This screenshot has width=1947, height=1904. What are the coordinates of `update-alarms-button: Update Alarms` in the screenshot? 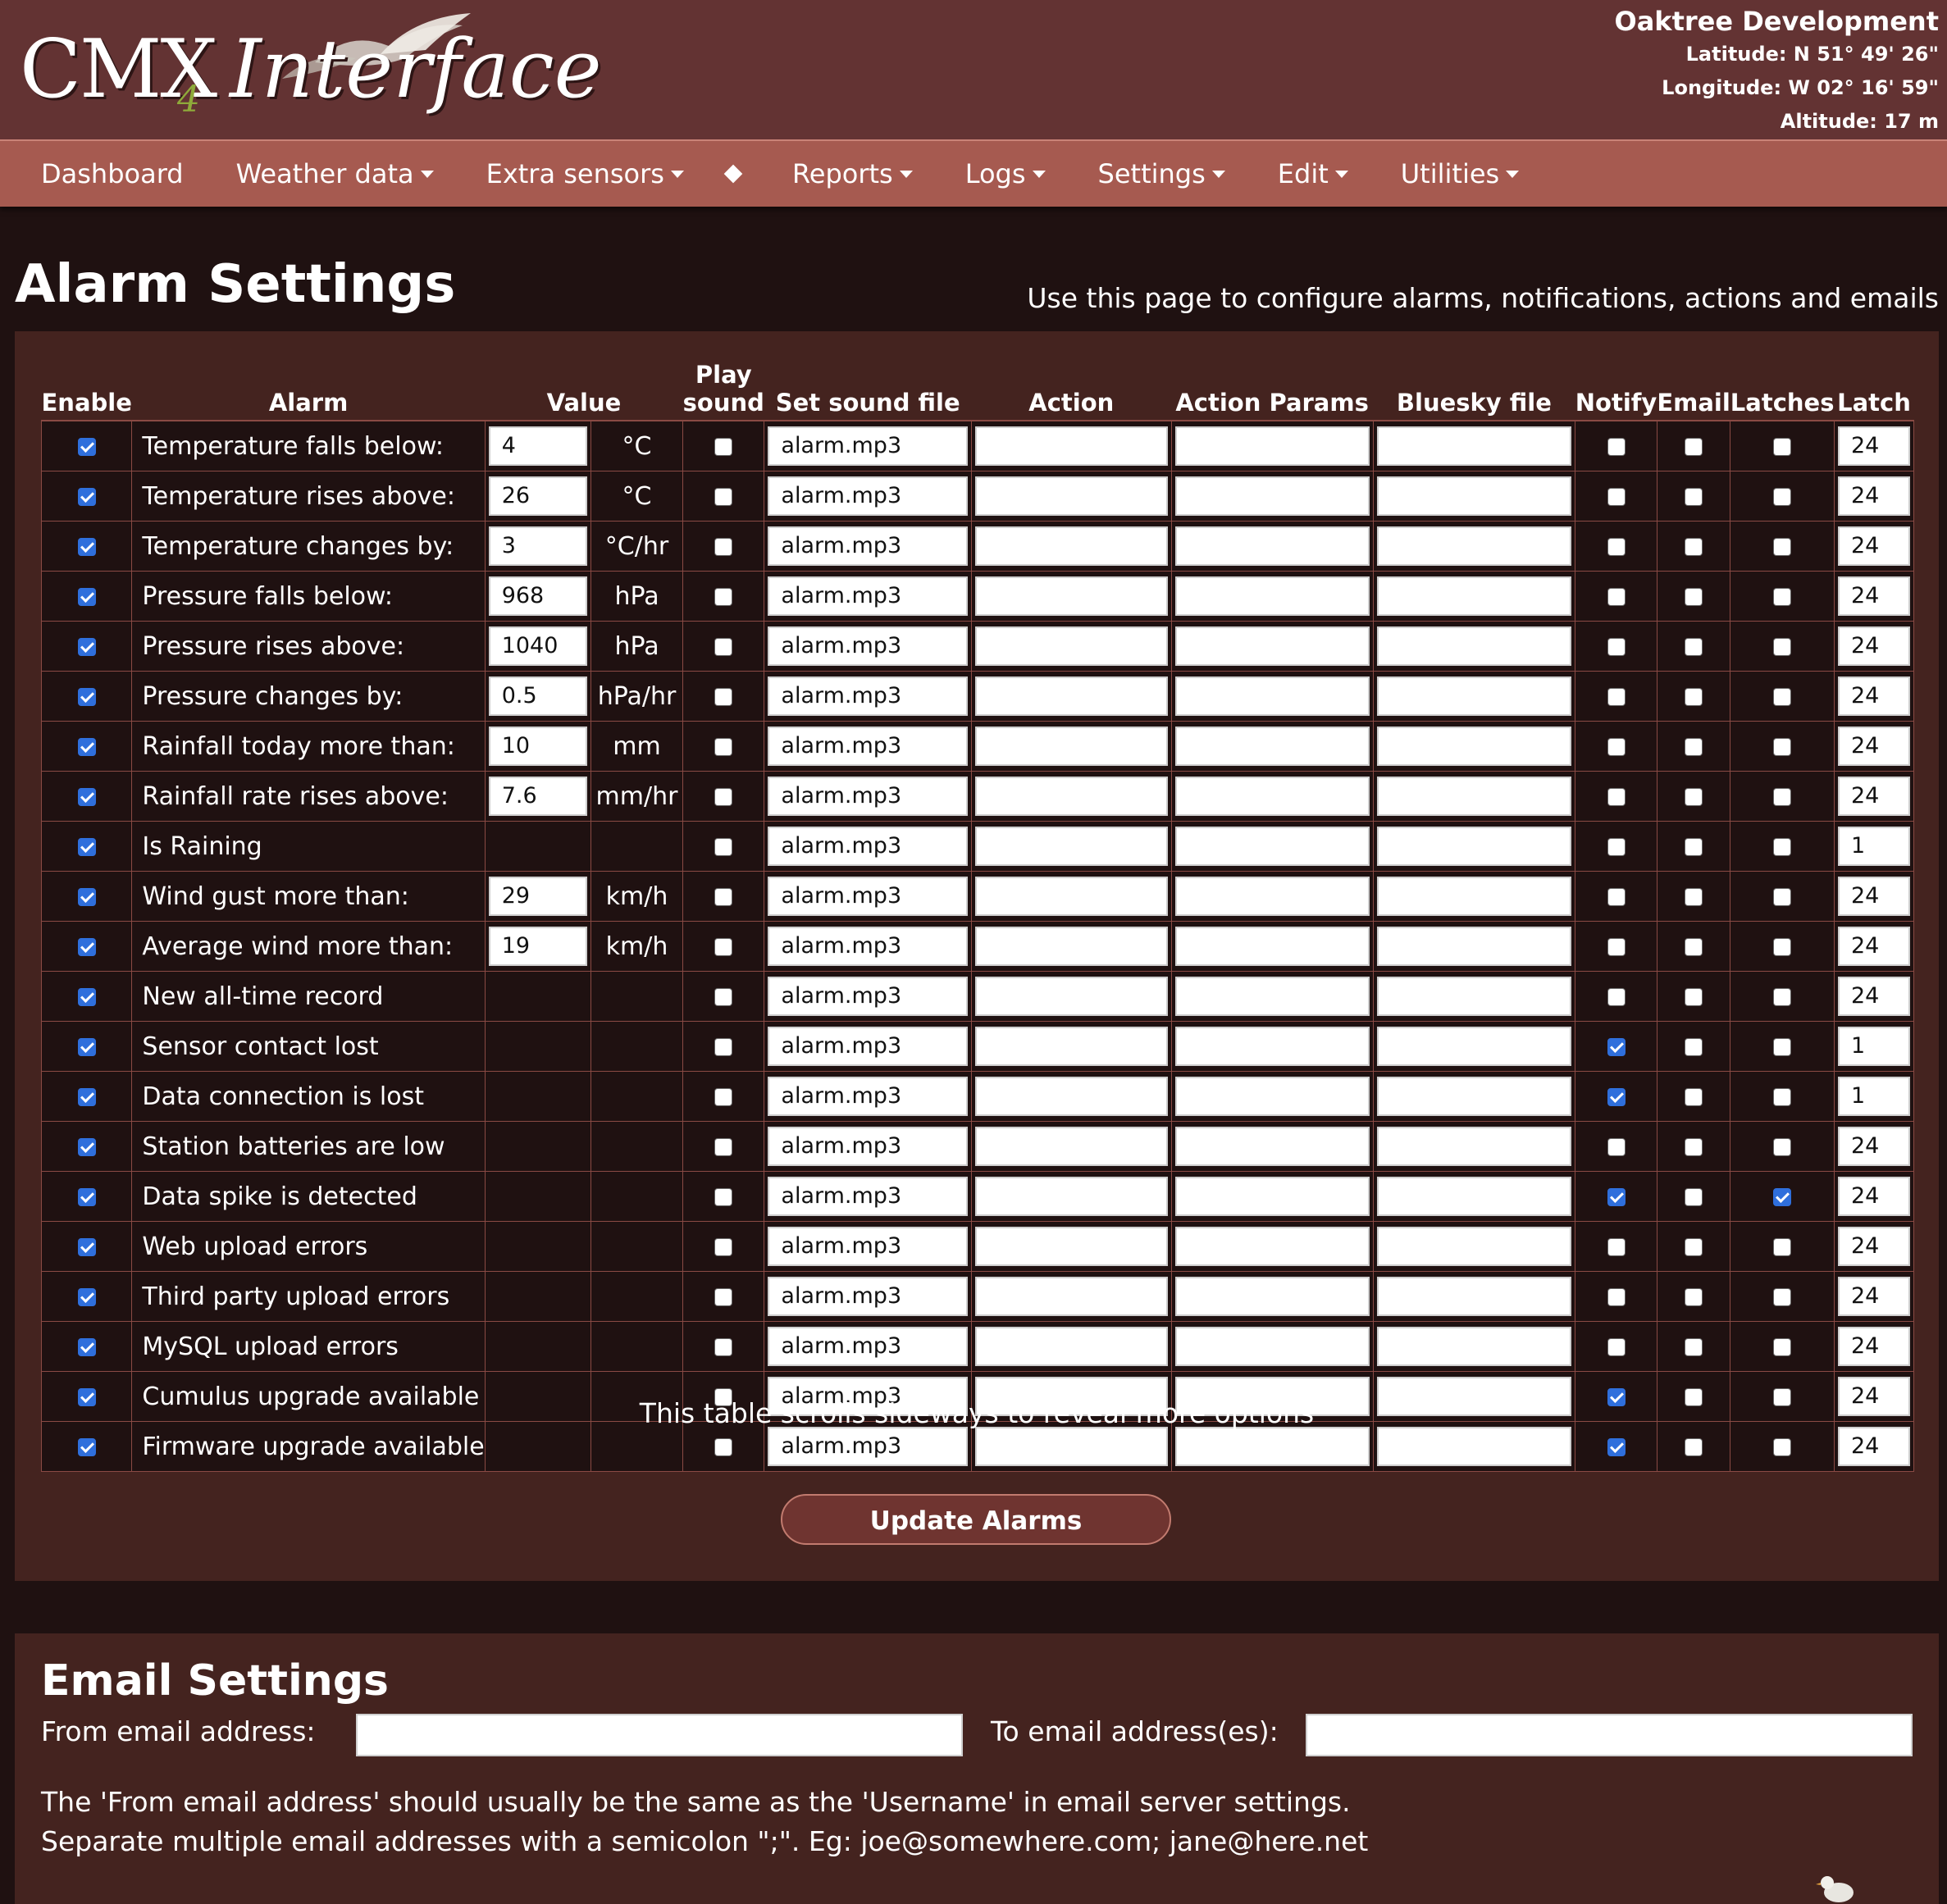 It's located at (976, 1519).